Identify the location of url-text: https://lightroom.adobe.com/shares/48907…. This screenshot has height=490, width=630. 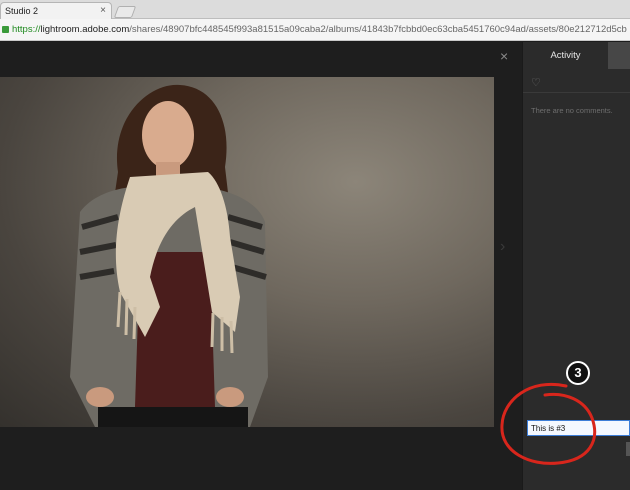
(319, 29).